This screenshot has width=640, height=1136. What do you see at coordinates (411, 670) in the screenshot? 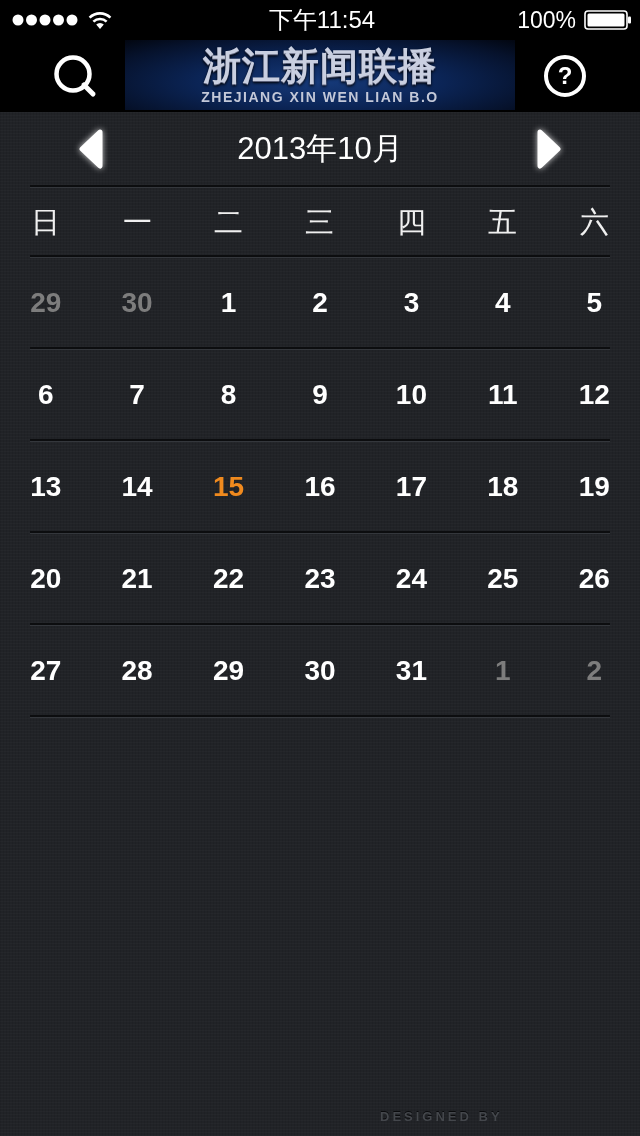
I see `calendar-day: 31` at bounding box center [411, 670].